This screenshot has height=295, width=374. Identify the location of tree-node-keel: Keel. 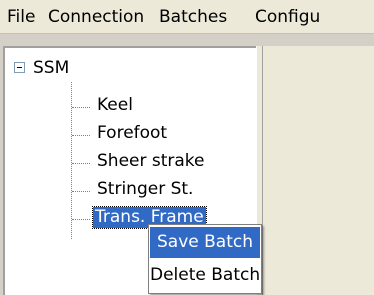
(115, 105).